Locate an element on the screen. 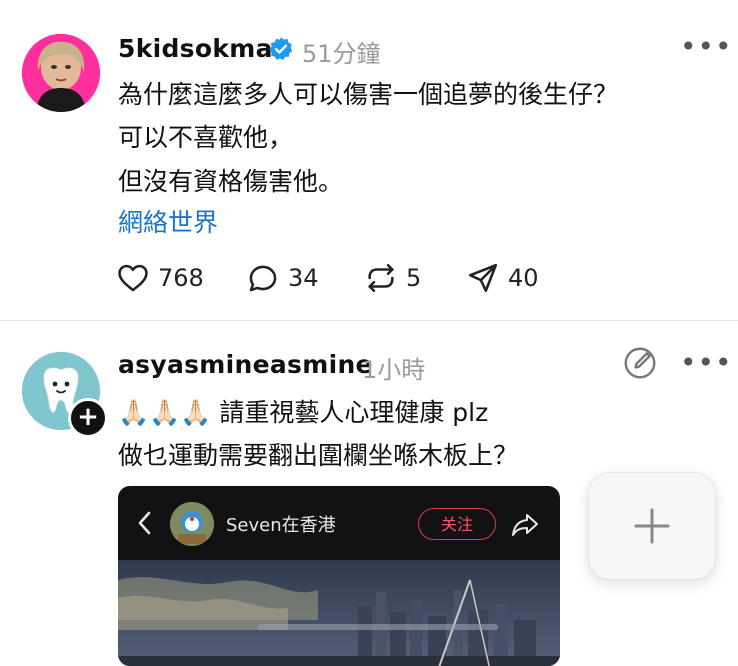 This screenshot has height=666, width=738. avatar is located at coordinates (61, 73).